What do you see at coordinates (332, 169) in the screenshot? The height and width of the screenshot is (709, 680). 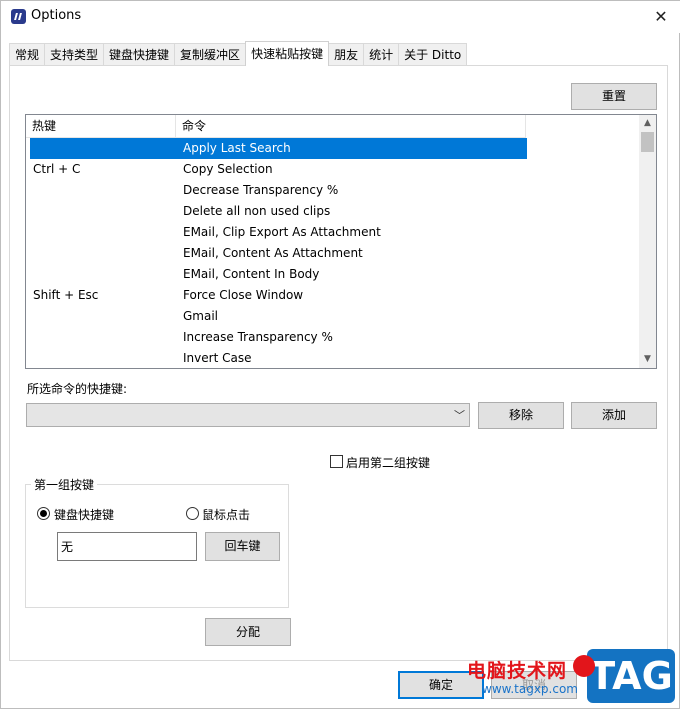 I see `list-row: Ctrl + C Copy Selection` at bounding box center [332, 169].